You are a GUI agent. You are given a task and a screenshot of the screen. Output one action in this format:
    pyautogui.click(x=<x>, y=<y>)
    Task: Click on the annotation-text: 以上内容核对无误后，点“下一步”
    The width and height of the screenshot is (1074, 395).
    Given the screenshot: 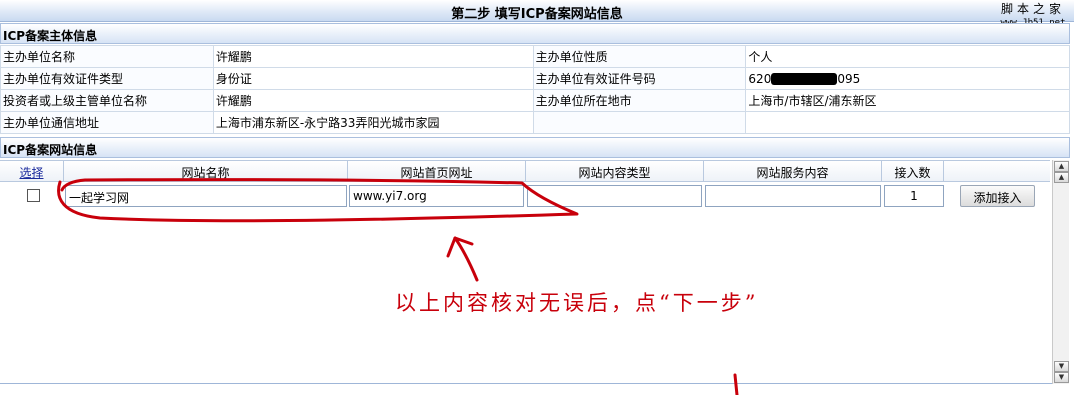 What is the action you would take?
    pyautogui.click(x=577, y=303)
    